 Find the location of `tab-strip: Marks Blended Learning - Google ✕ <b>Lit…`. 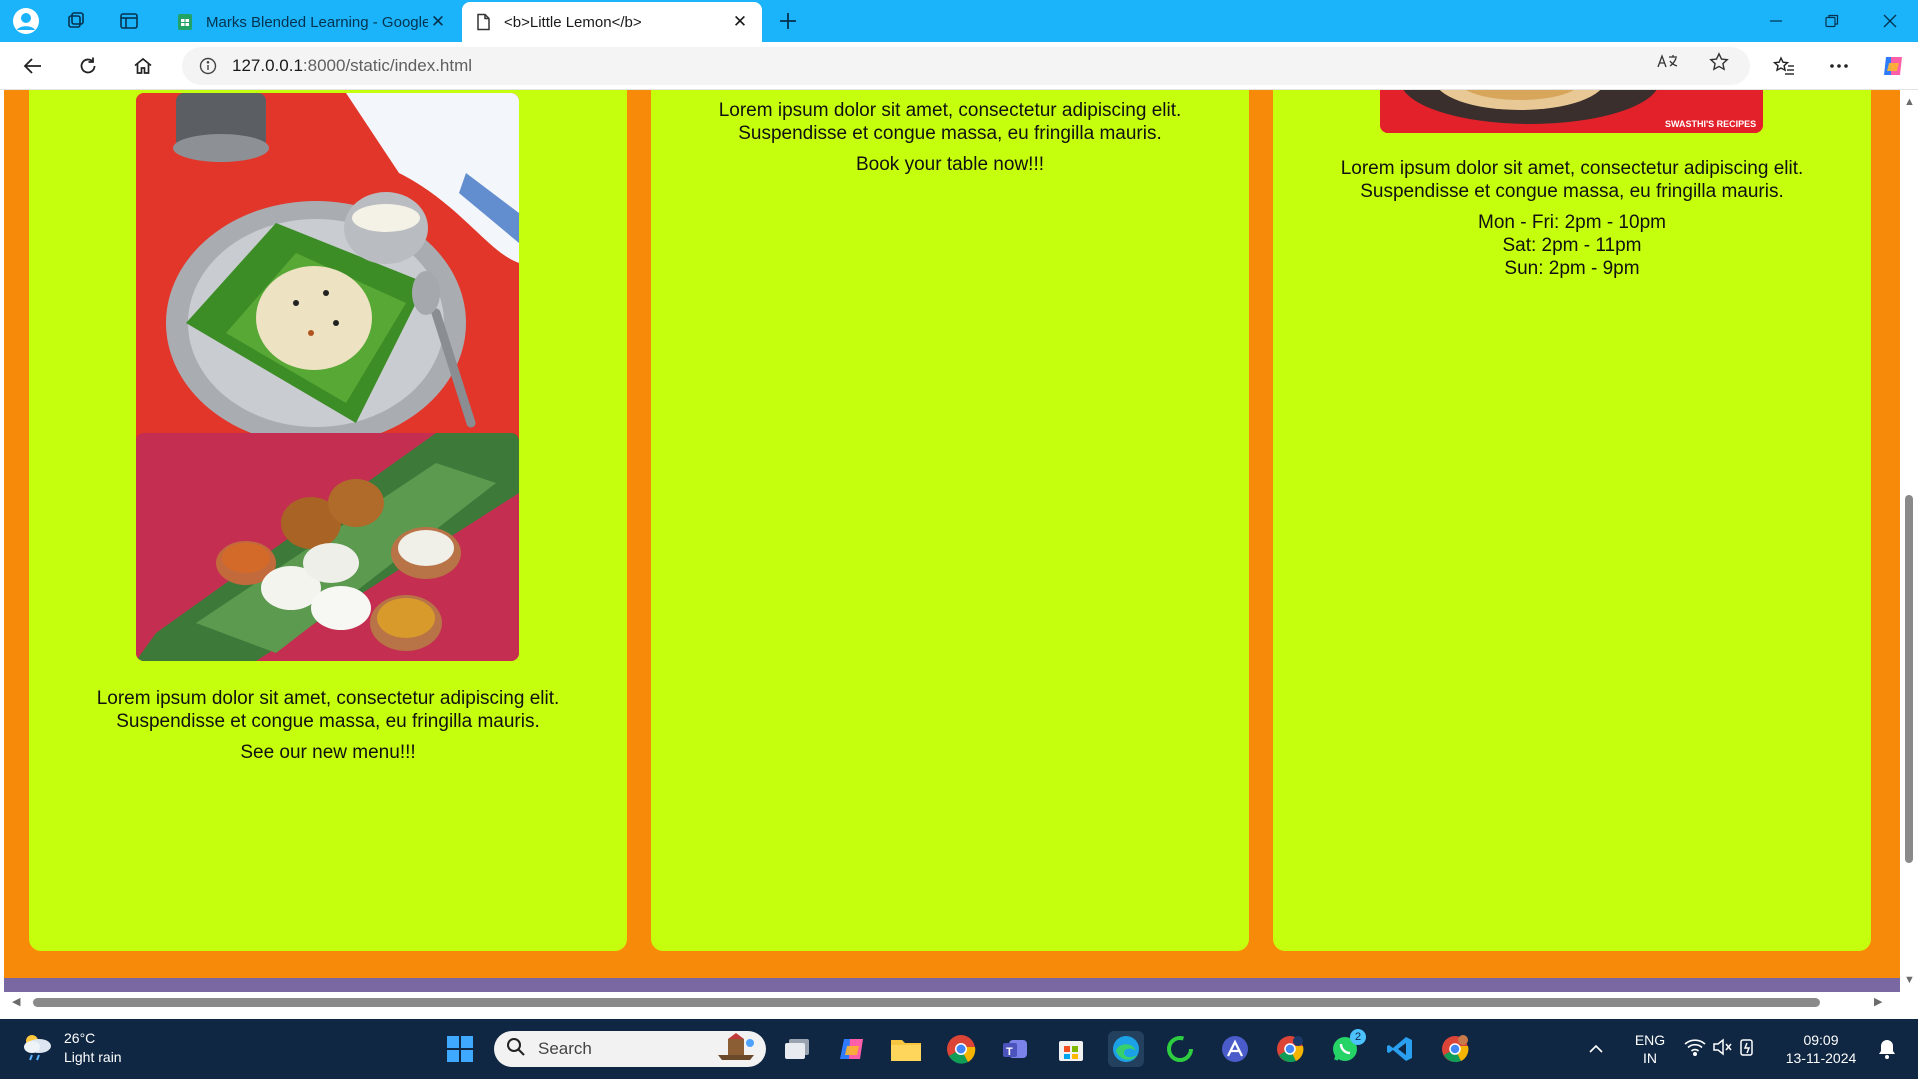

tab-strip: Marks Blended Learning - Google ✕ <b>Lit… is located at coordinates (959, 21).